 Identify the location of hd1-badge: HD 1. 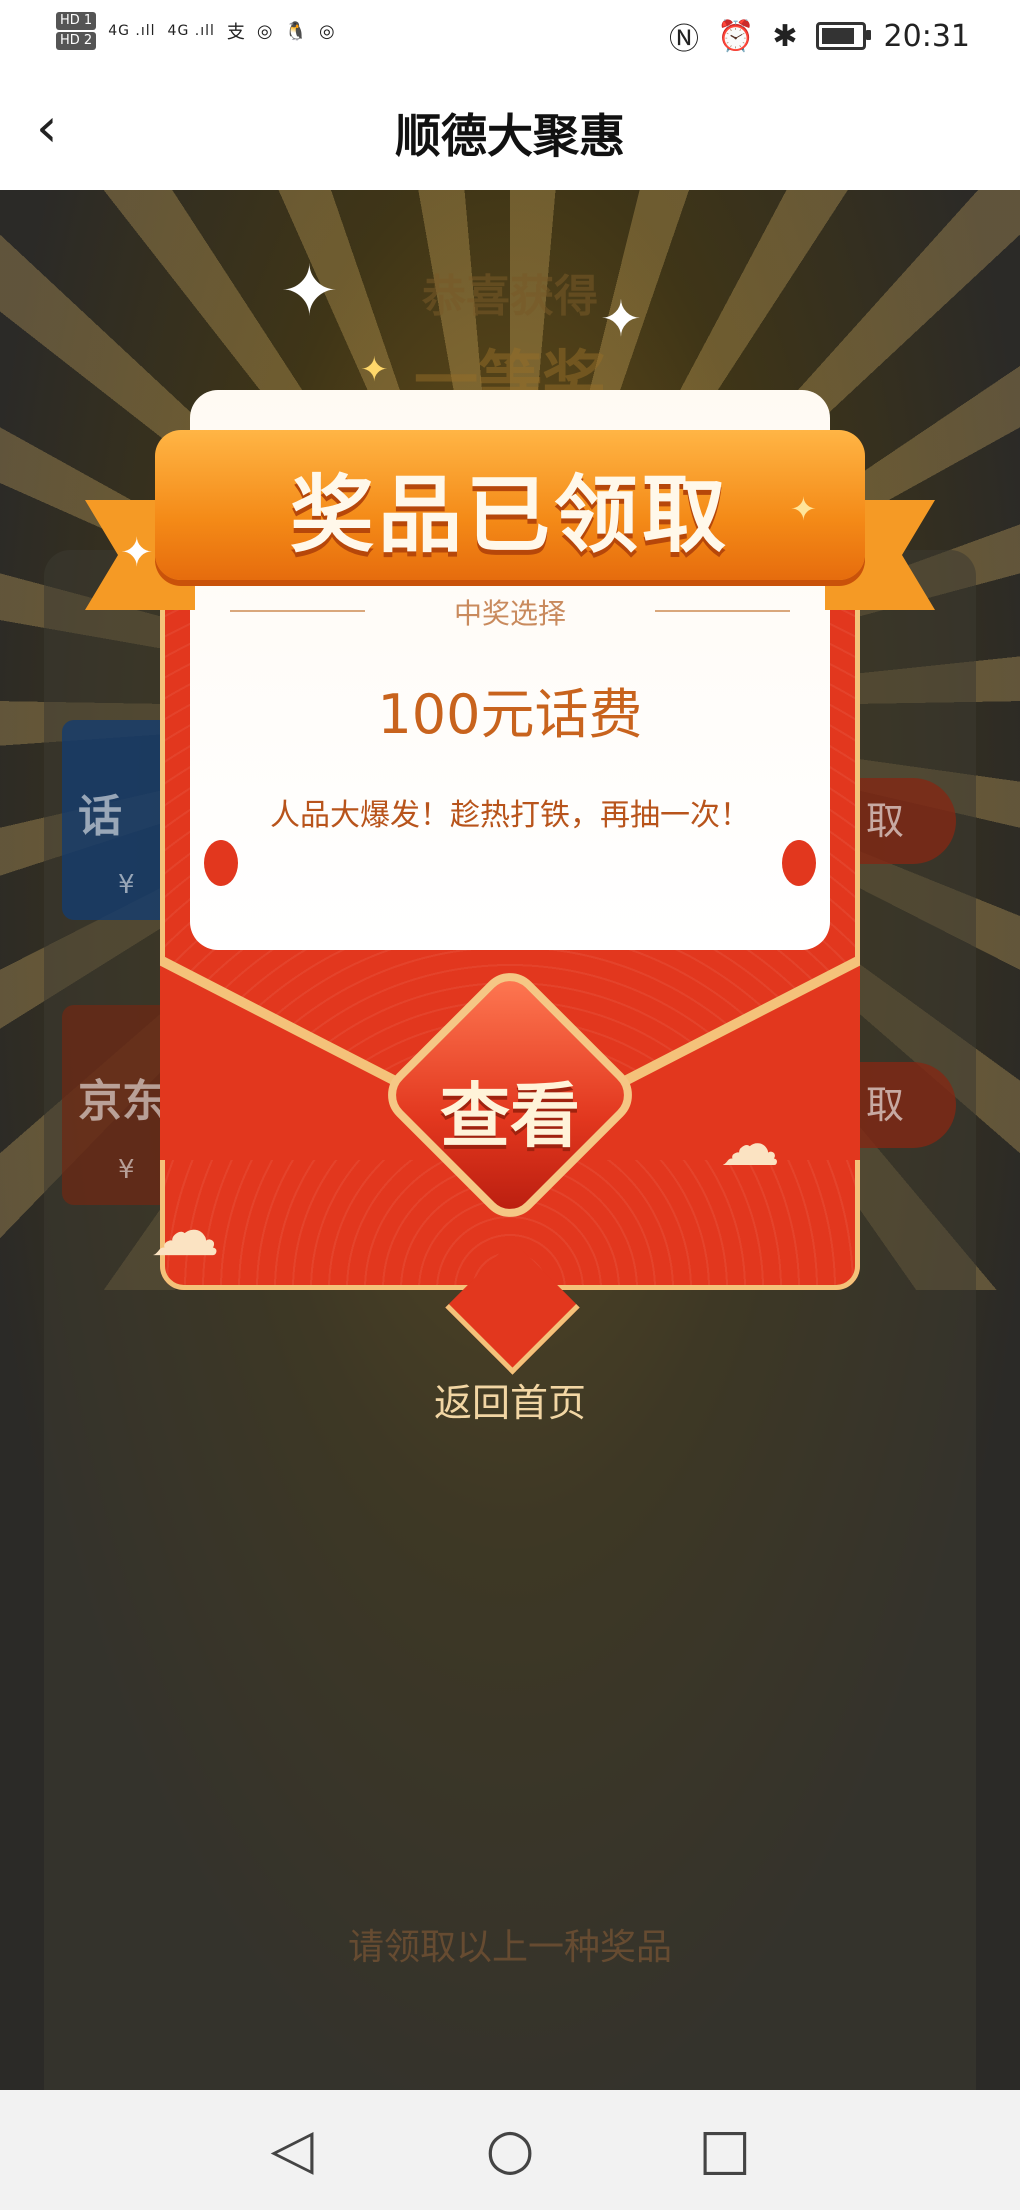
(76, 21).